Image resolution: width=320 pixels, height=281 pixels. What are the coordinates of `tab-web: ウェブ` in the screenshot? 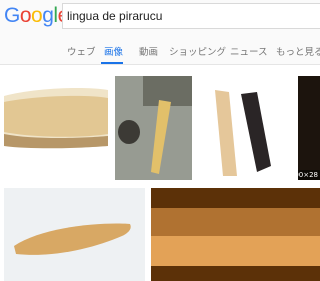 It's located at (81, 51).